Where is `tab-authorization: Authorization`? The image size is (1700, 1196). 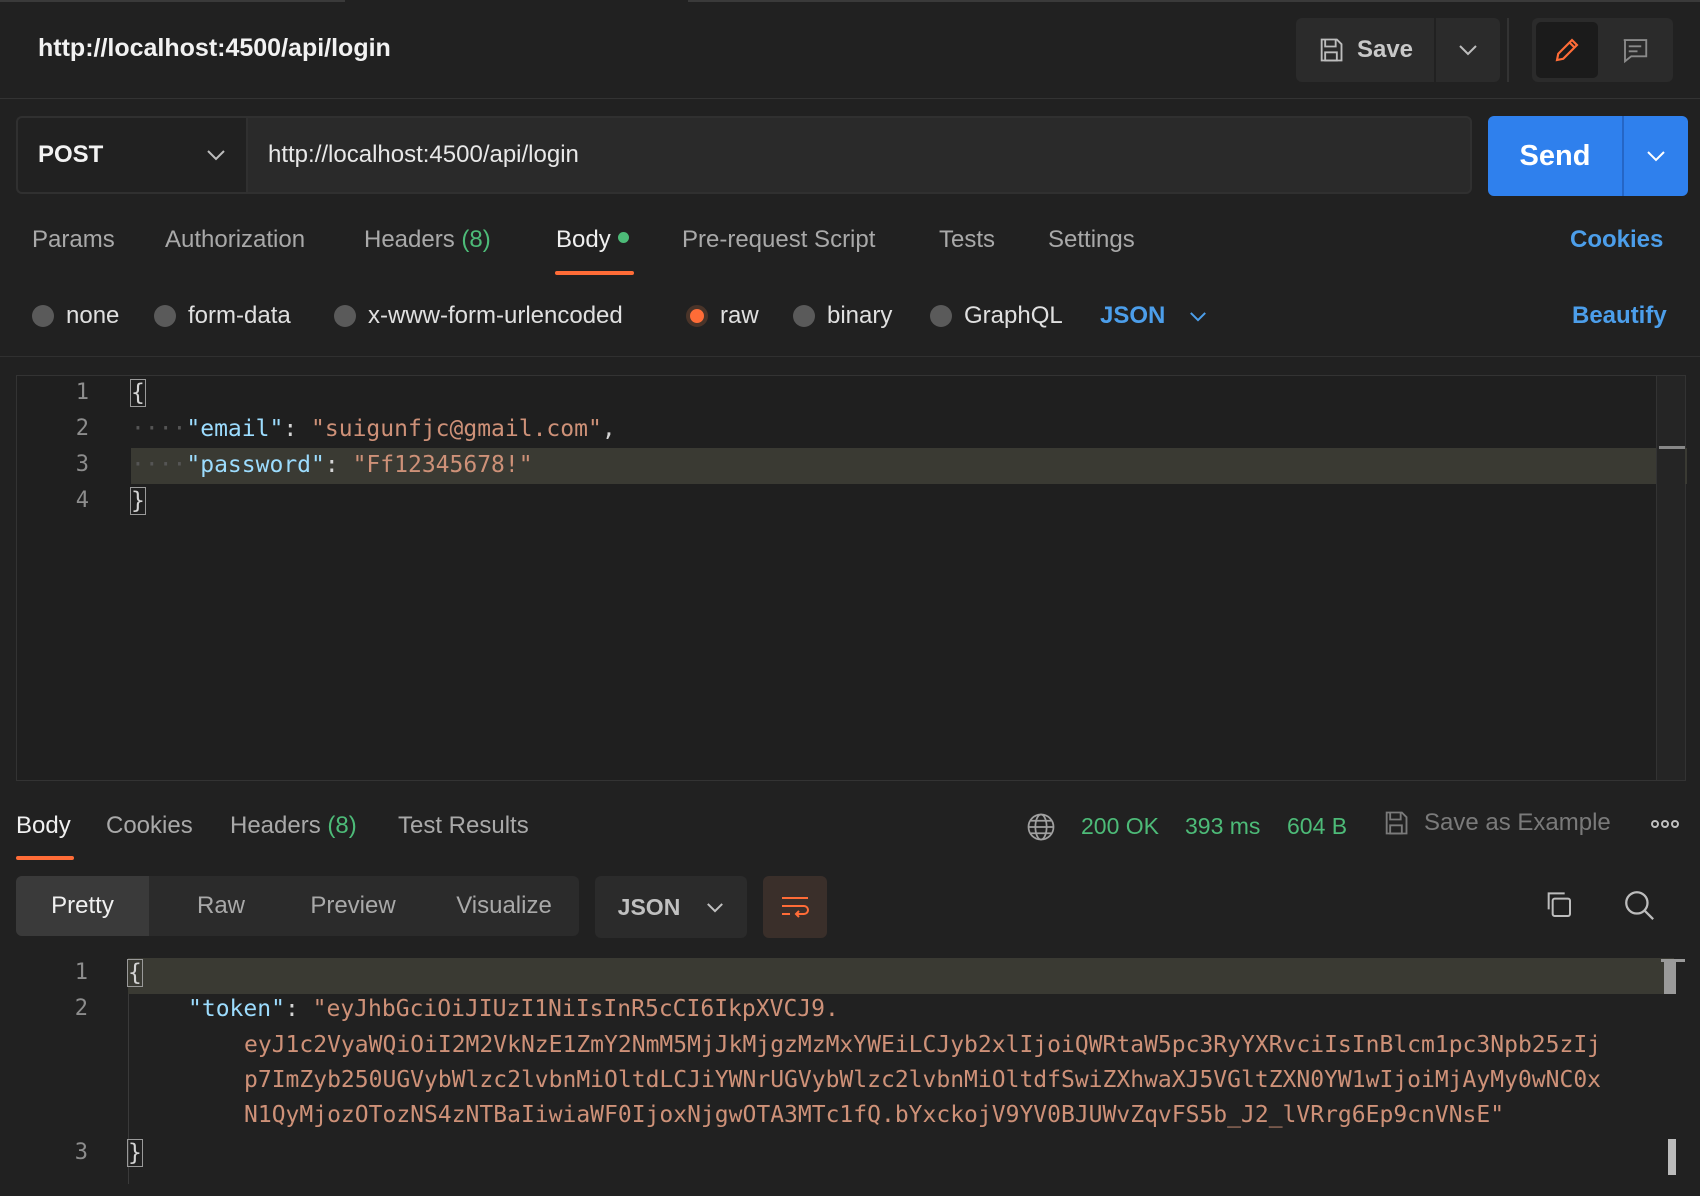 tab-authorization: Authorization is located at coordinates (235, 240).